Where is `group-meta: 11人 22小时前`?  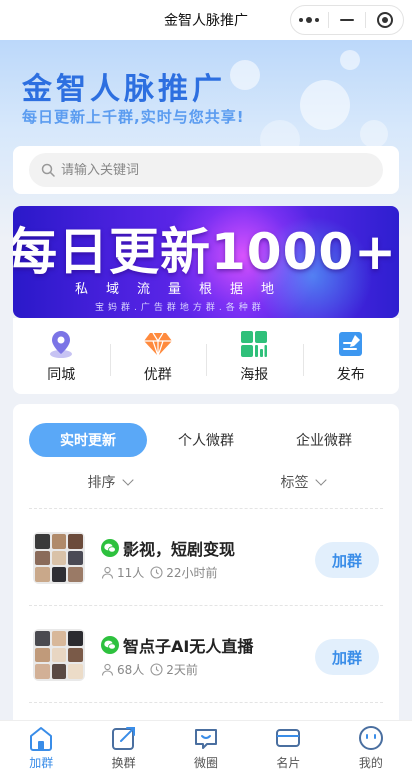
group-meta: 11人 22小时前 is located at coordinates (159, 572).